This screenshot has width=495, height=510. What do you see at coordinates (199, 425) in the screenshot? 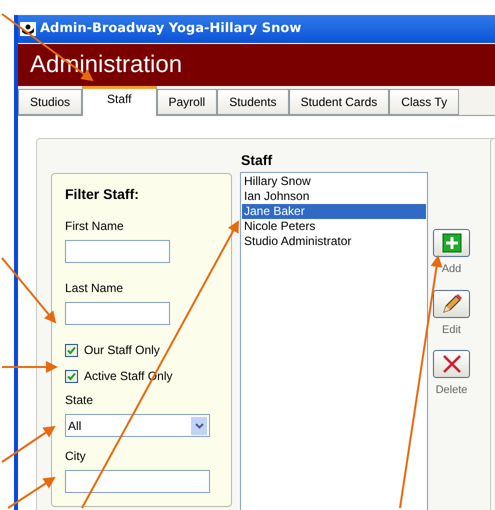
I see `chevron-icon` at bounding box center [199, 425].